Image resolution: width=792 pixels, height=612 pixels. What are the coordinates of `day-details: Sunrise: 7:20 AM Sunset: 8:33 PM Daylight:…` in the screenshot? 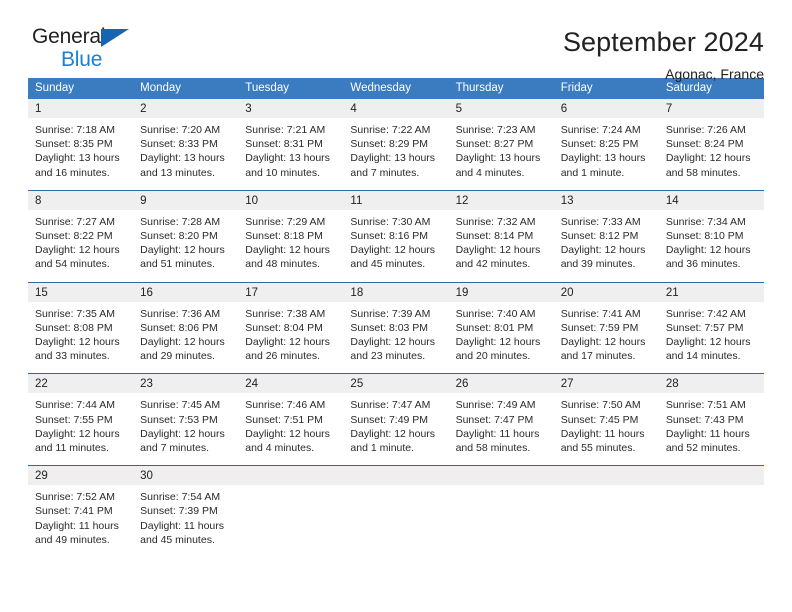 It's located at (185, 154).